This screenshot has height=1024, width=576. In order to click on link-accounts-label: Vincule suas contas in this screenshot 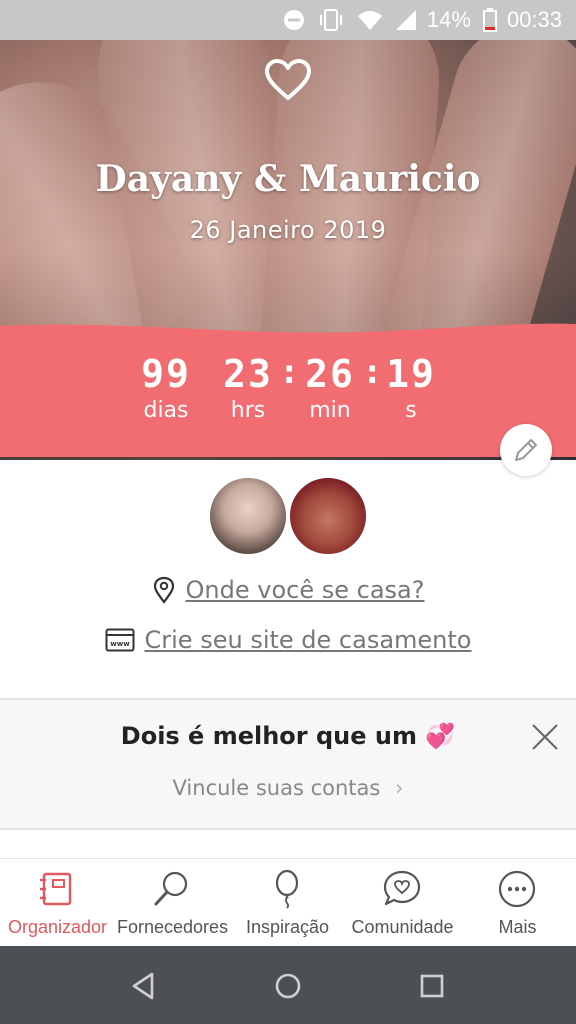, I will do `click(277, 788)`.